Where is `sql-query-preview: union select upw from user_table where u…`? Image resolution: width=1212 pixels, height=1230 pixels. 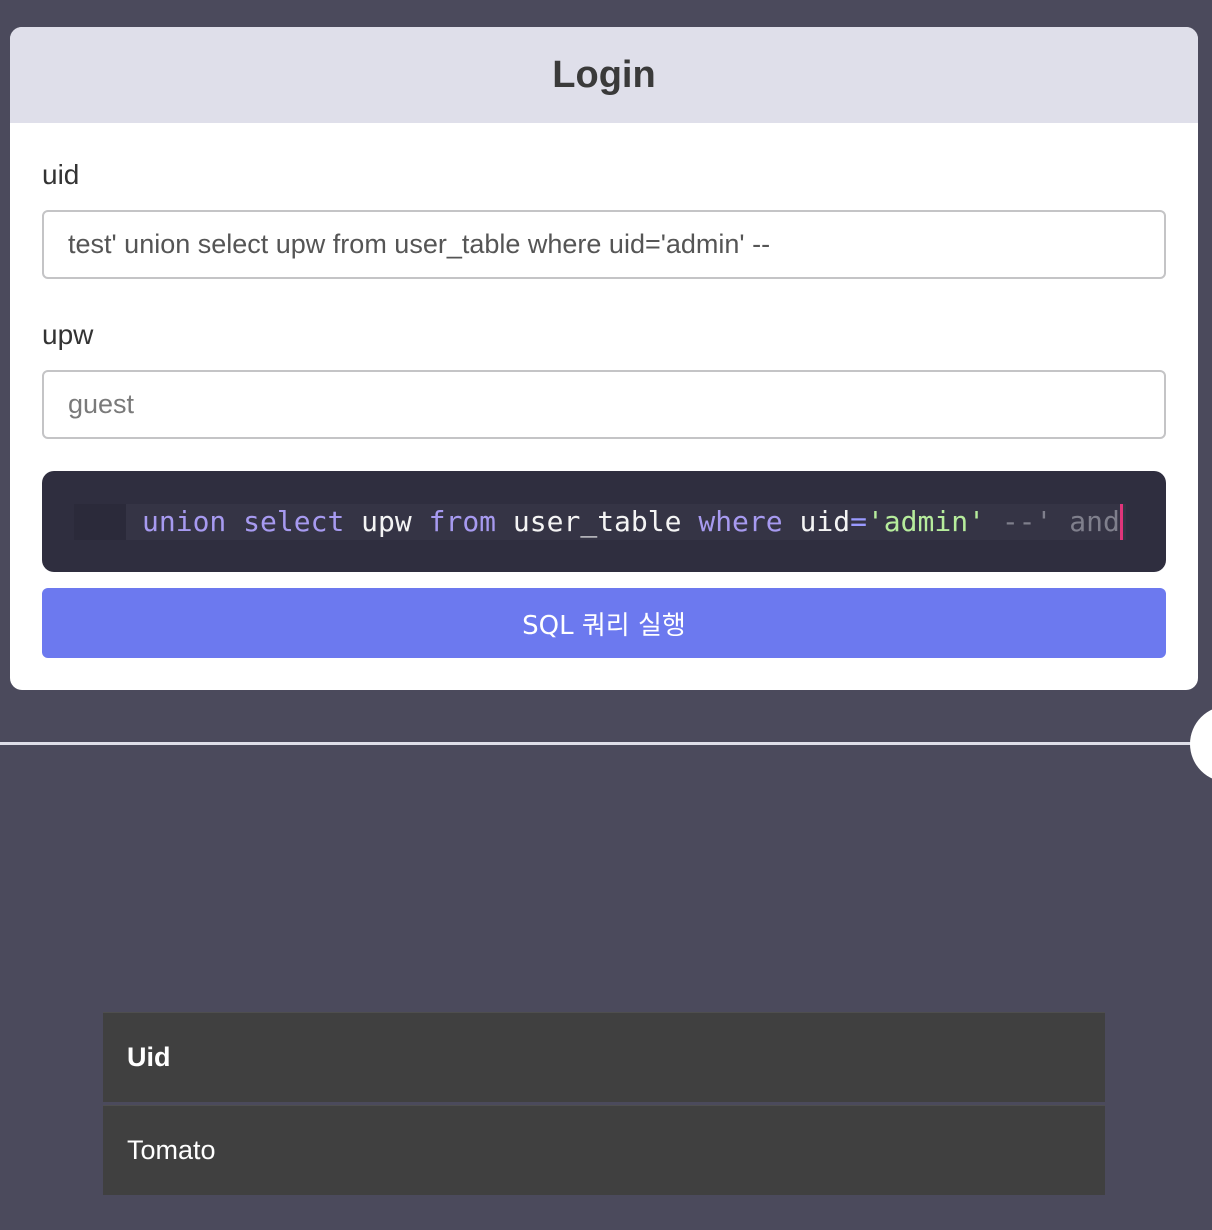 sql-query-preview: union select upw from user_table where u… is located at coordinates (604, 521).